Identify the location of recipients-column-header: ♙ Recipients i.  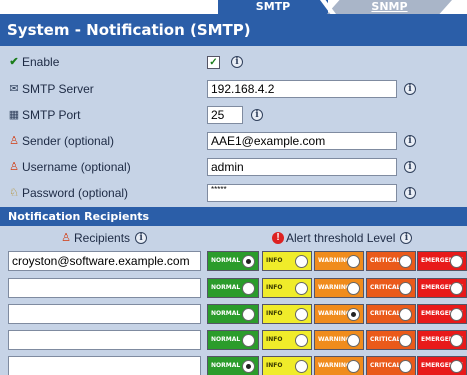
(104, 238).